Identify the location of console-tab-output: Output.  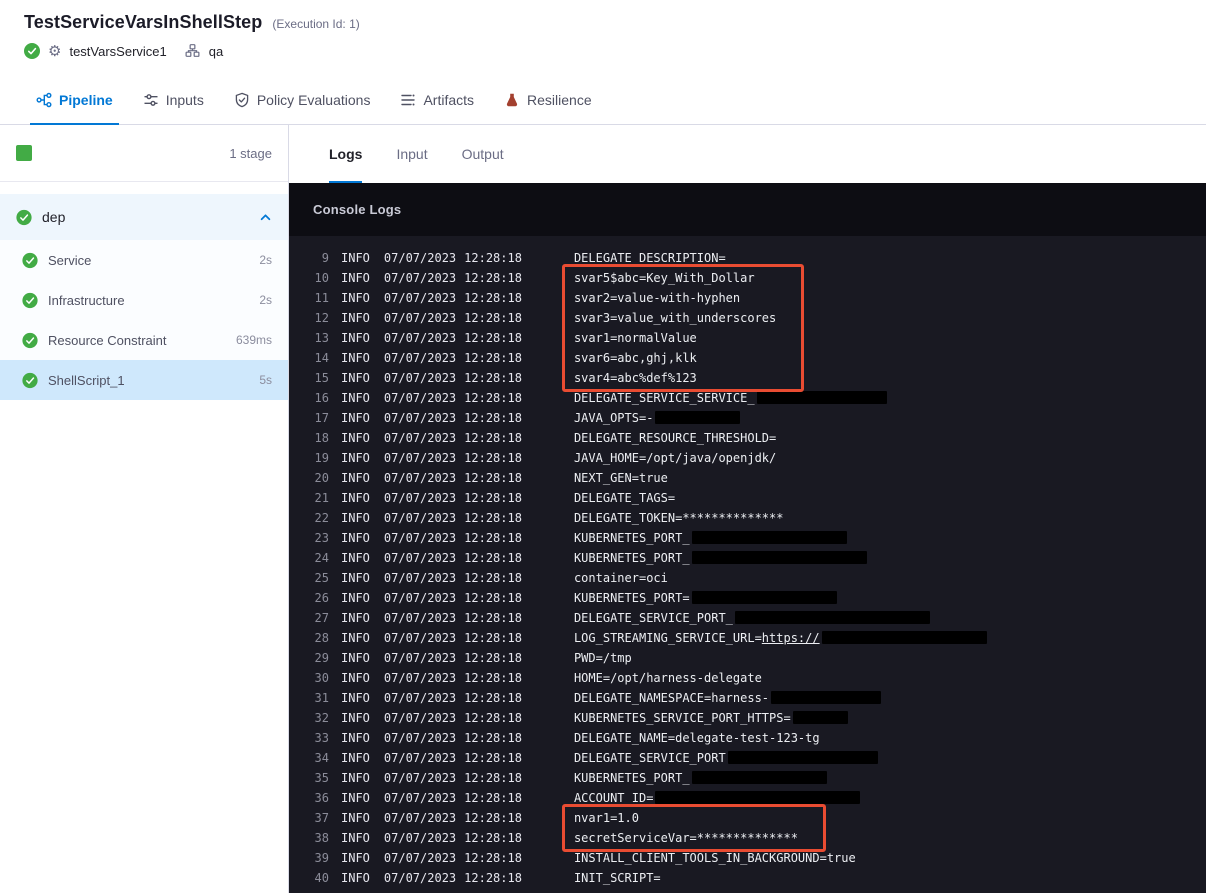
(483, 154).